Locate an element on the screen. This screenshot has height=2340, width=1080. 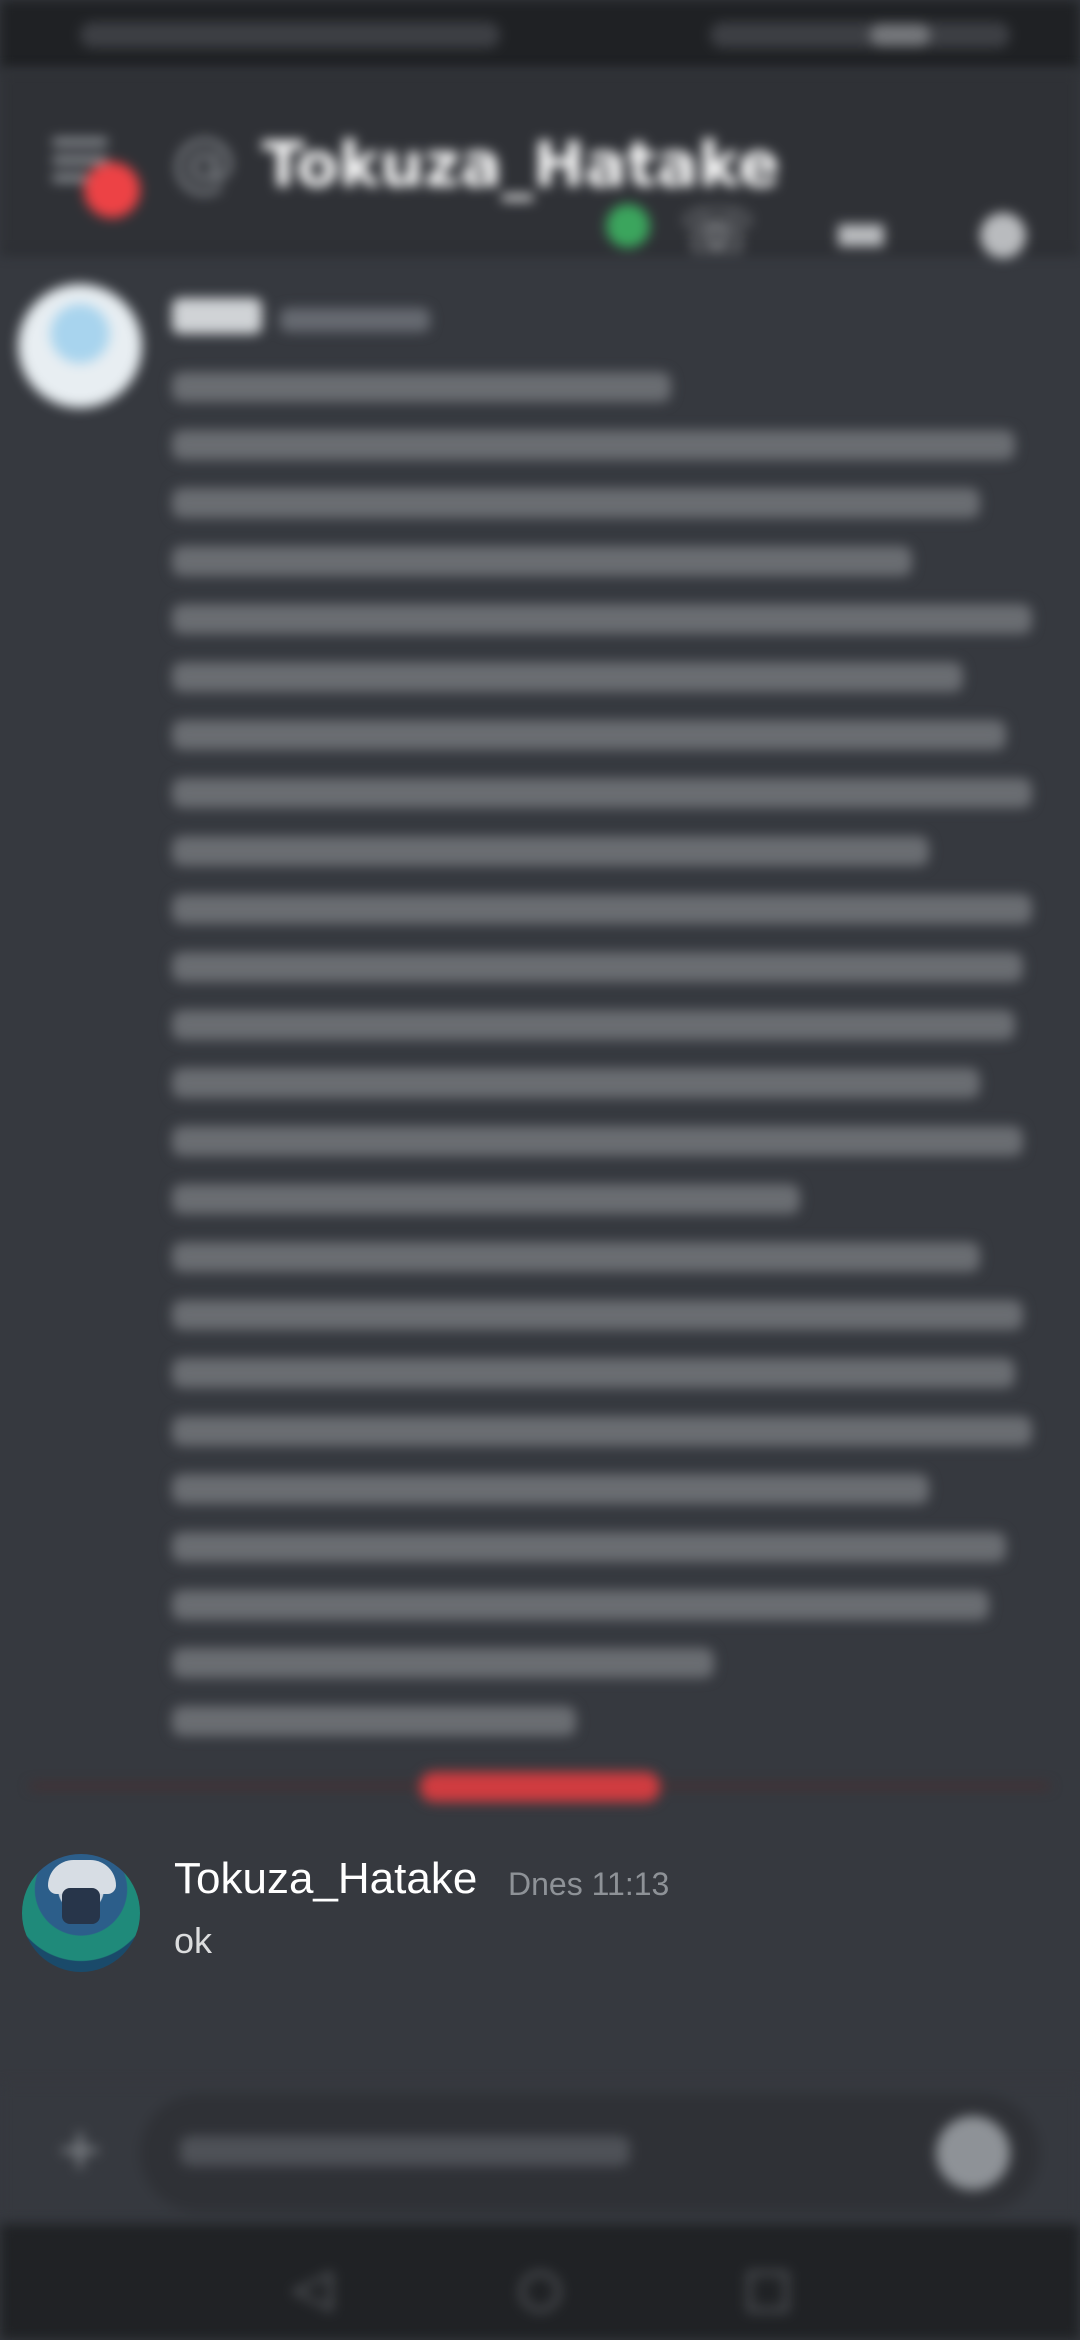
message-author is located at coordinates (217, 316).